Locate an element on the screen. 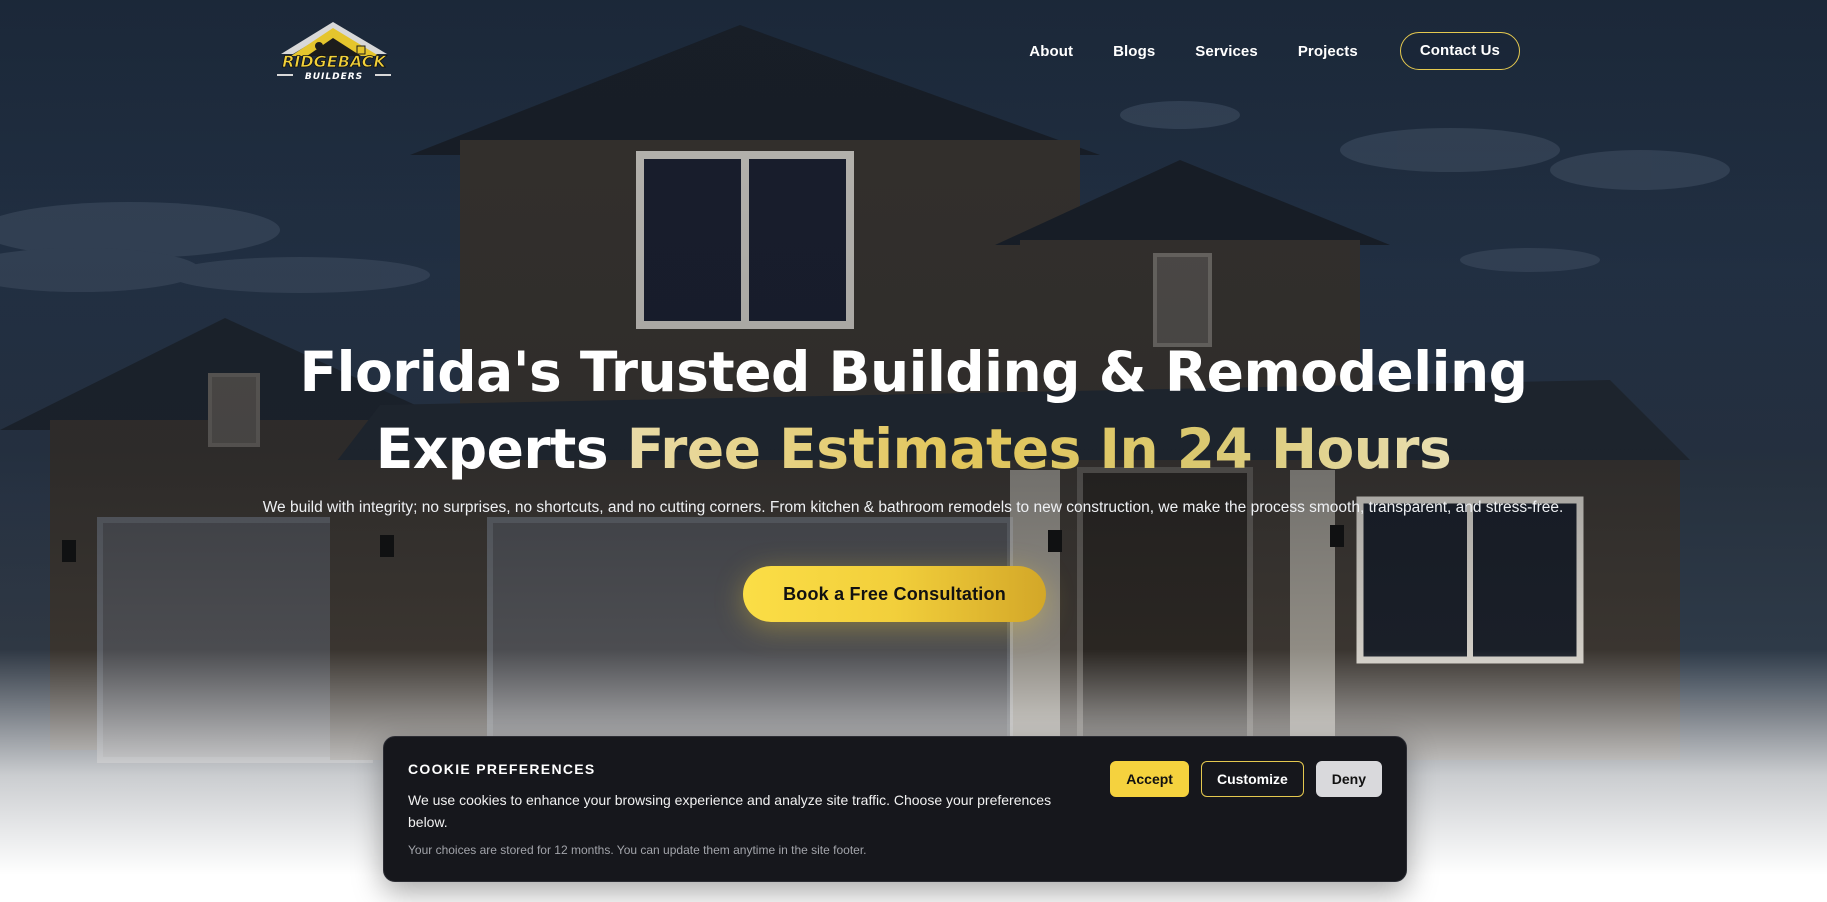 The height and width of the screenshot is (902, 1827). accept-cookies-button: Accept is located at coordinates (1149, 779).